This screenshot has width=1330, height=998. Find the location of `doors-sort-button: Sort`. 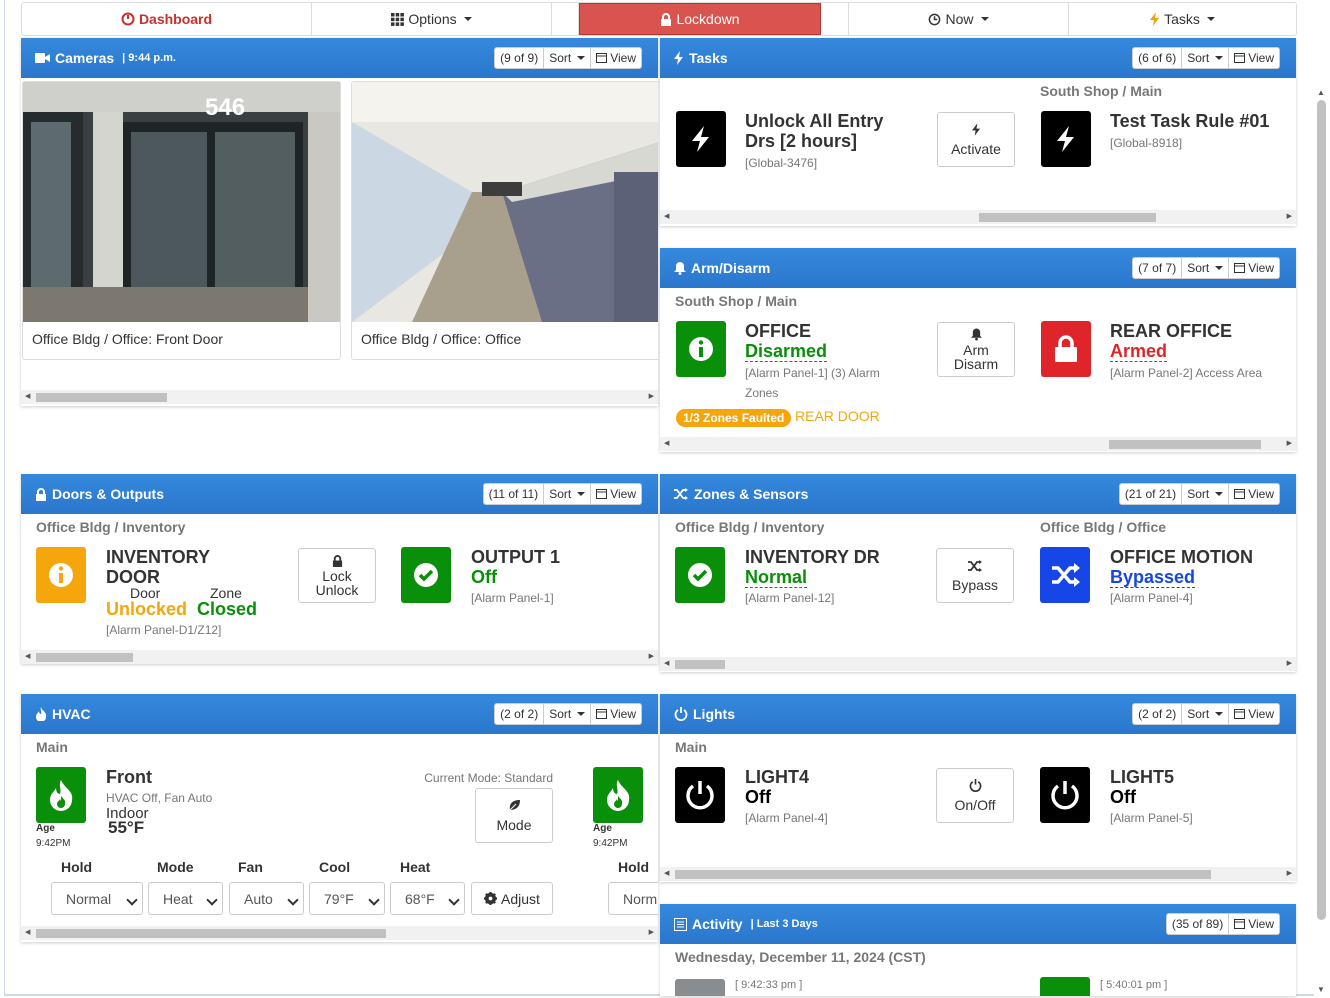

doors-sort-button: Sort is located at coordinates (568, 494).